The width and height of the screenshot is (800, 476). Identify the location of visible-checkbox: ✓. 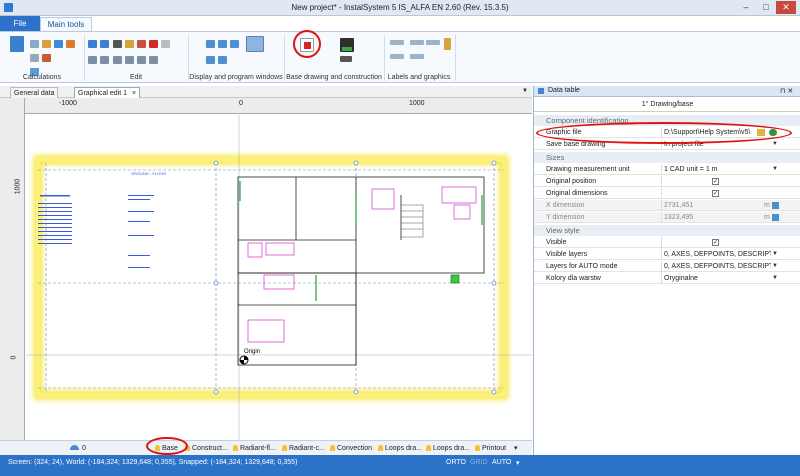
(715, 242).